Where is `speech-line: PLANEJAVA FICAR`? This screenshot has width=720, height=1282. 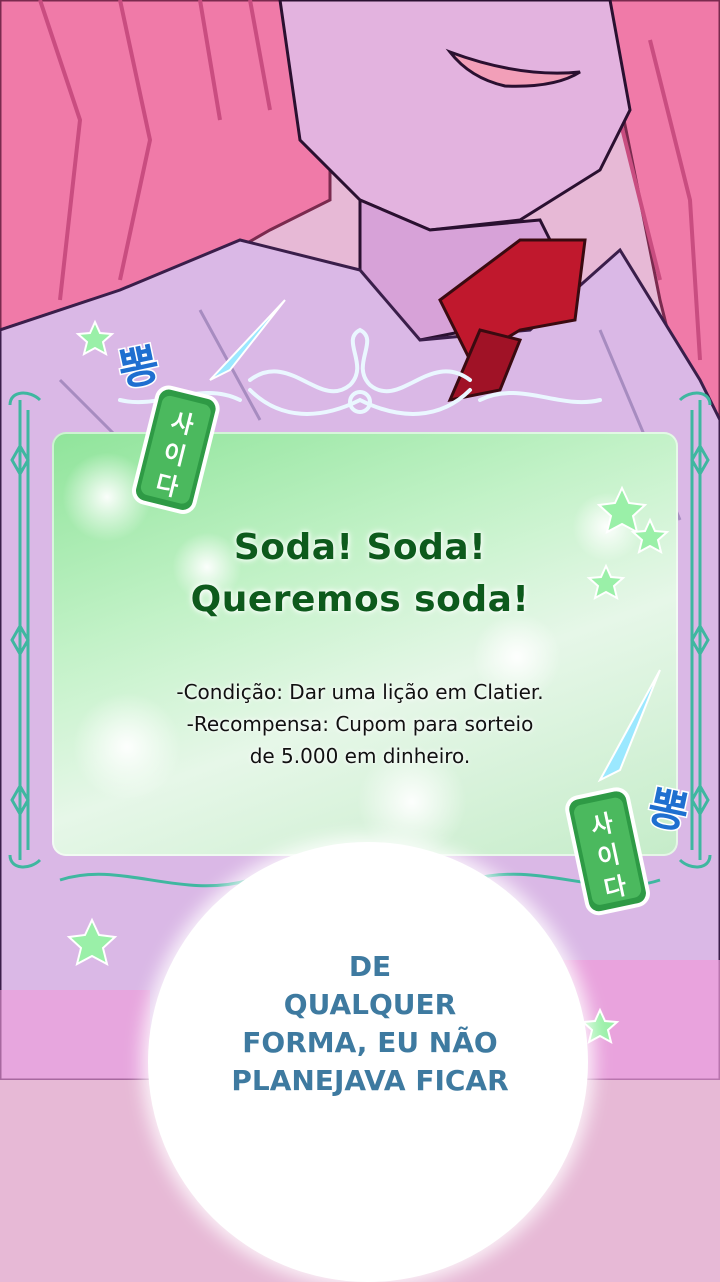
speech-line: PLANEJAVA FICAR is located at coordinates (370, 1080).